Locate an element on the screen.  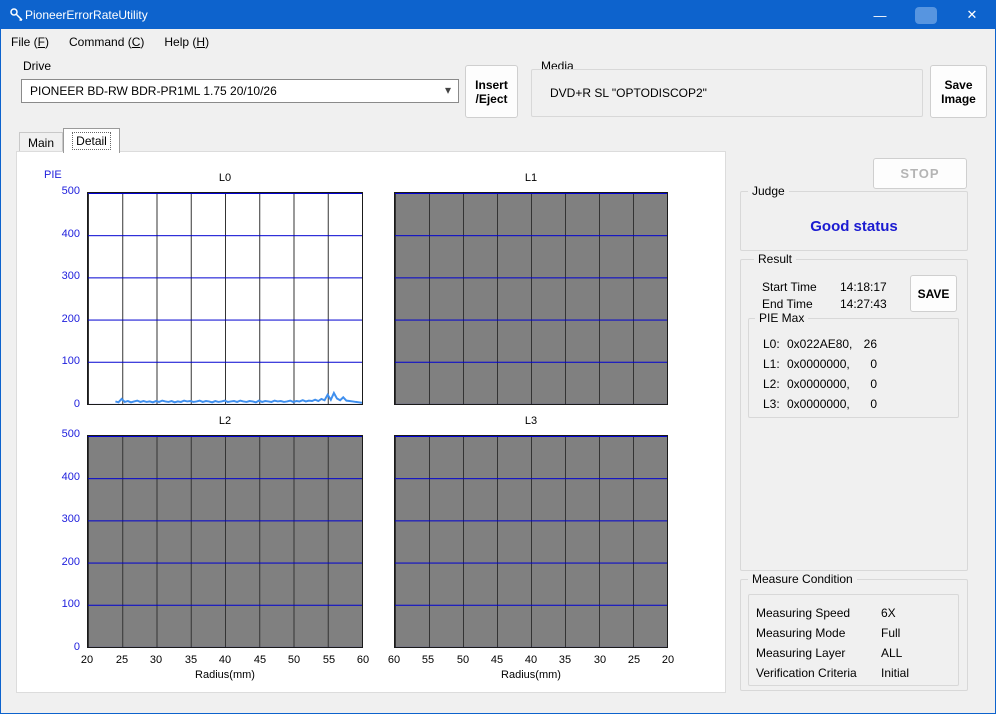
pie-max-row-name: L0: is located at coordinates (771, 344).